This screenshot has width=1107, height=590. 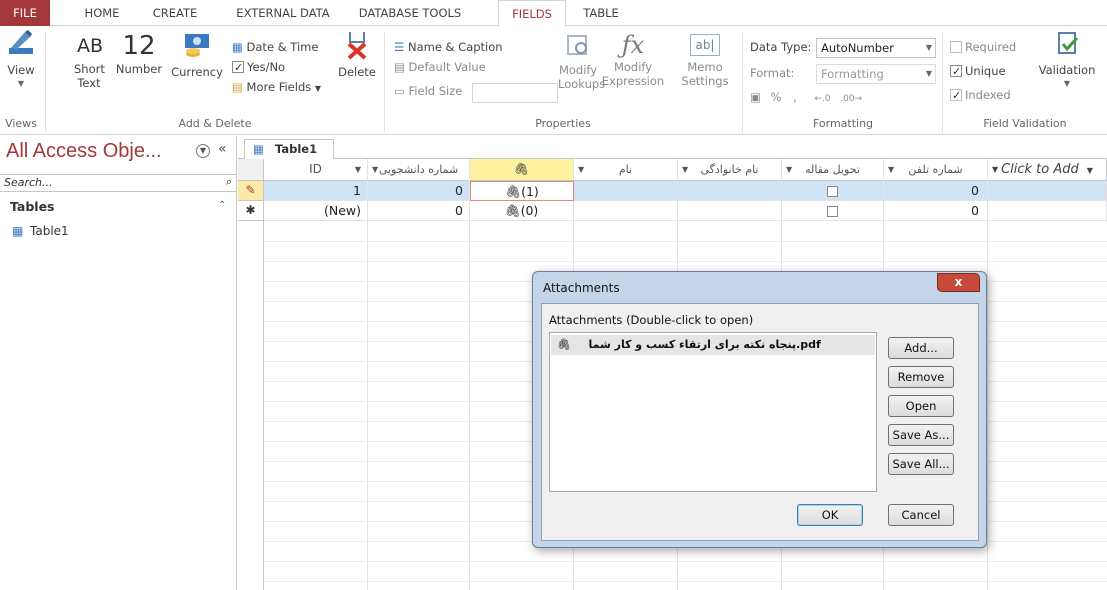 What do you see at coordinates (175, 13) in the screenshot?
I see `tab-create: CREATE` at bounding box center [175, 13].